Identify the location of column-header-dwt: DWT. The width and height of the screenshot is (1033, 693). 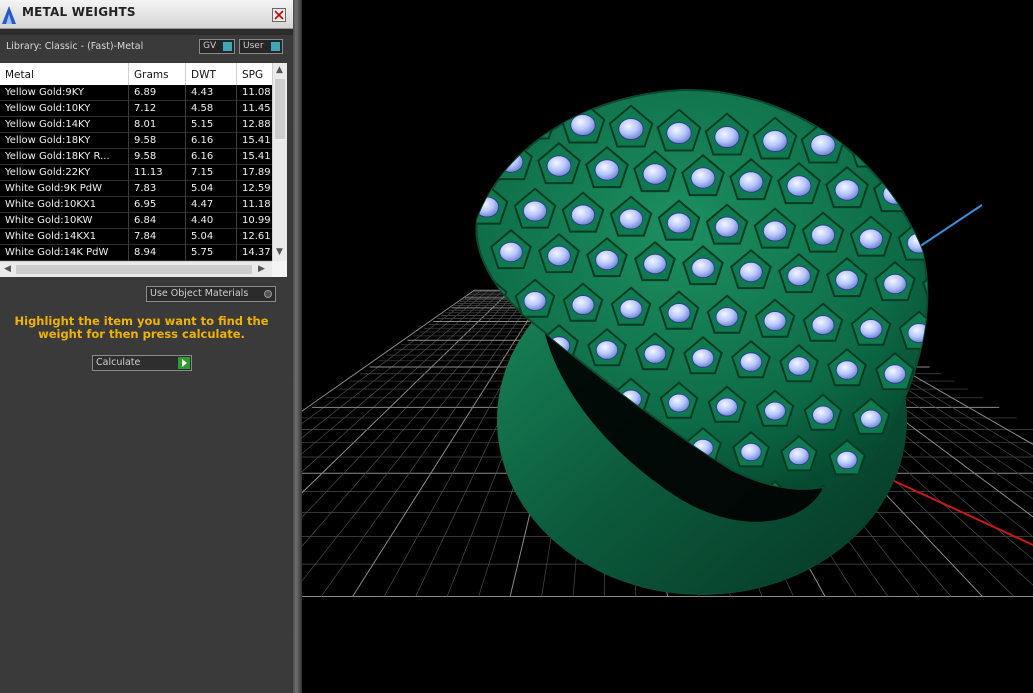
(203, 75).